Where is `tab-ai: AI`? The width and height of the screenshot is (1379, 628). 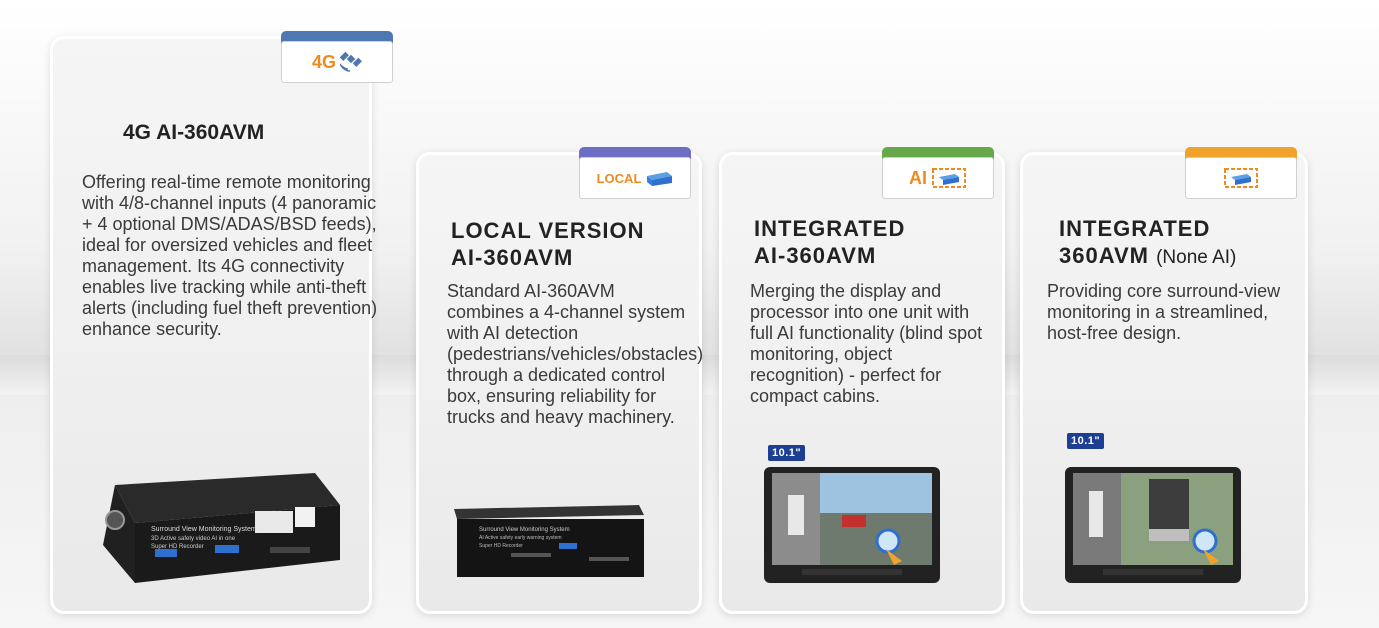 tab-ai: AI is located at coordinates (938, 173).